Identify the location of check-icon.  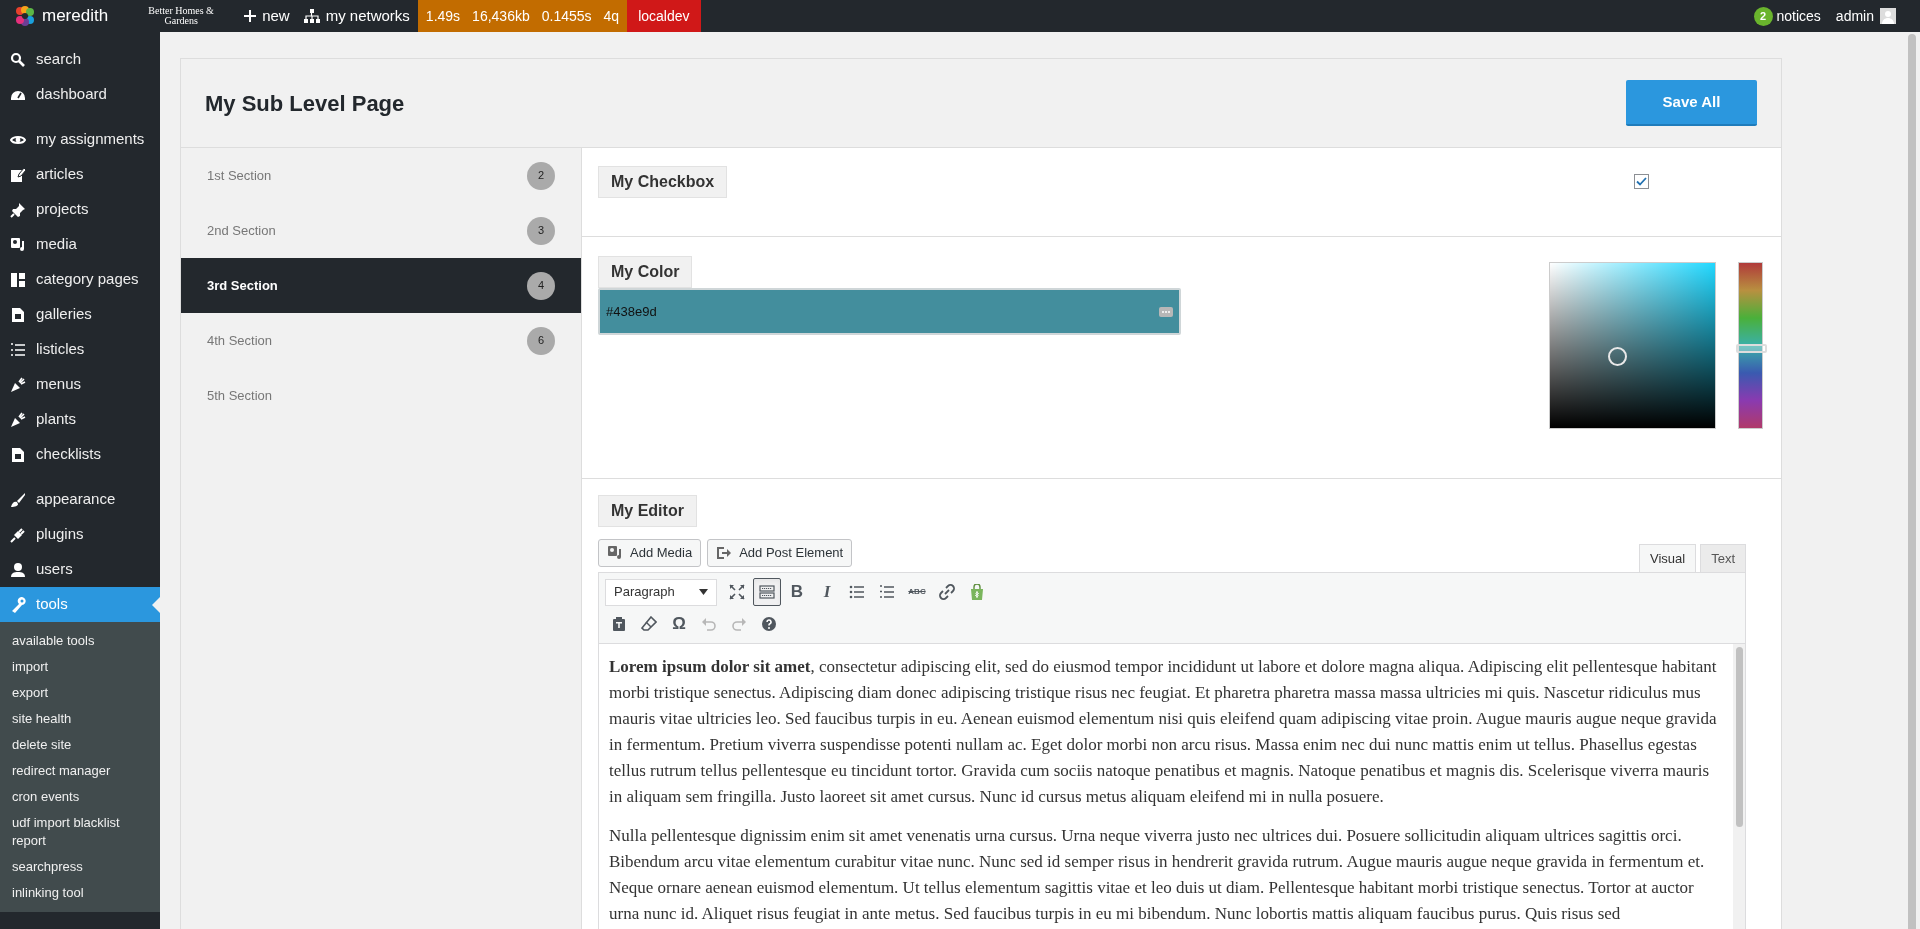
(1641, 181).